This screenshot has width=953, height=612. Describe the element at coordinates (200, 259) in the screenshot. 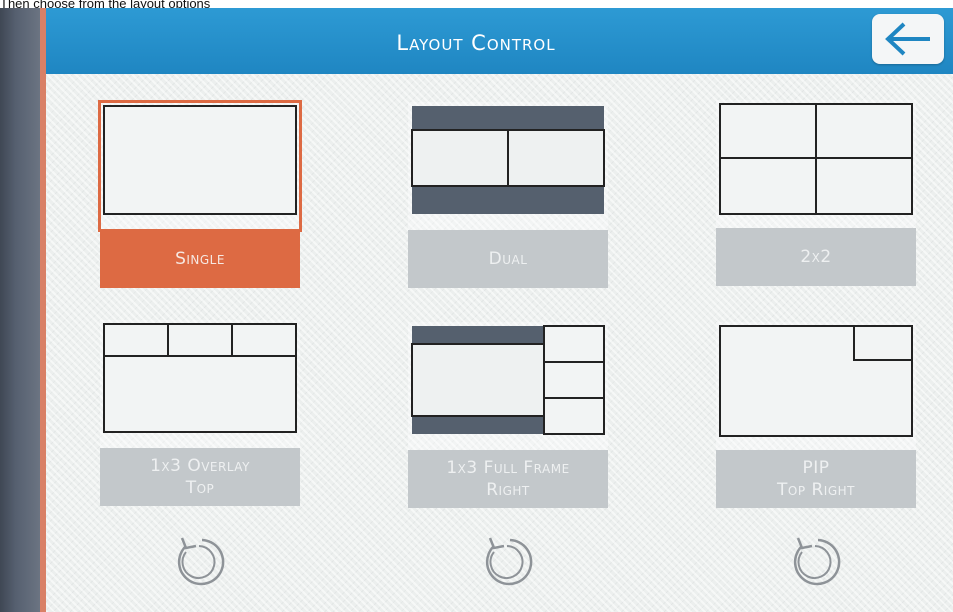

I see `layout-single-label: Single` at that location.